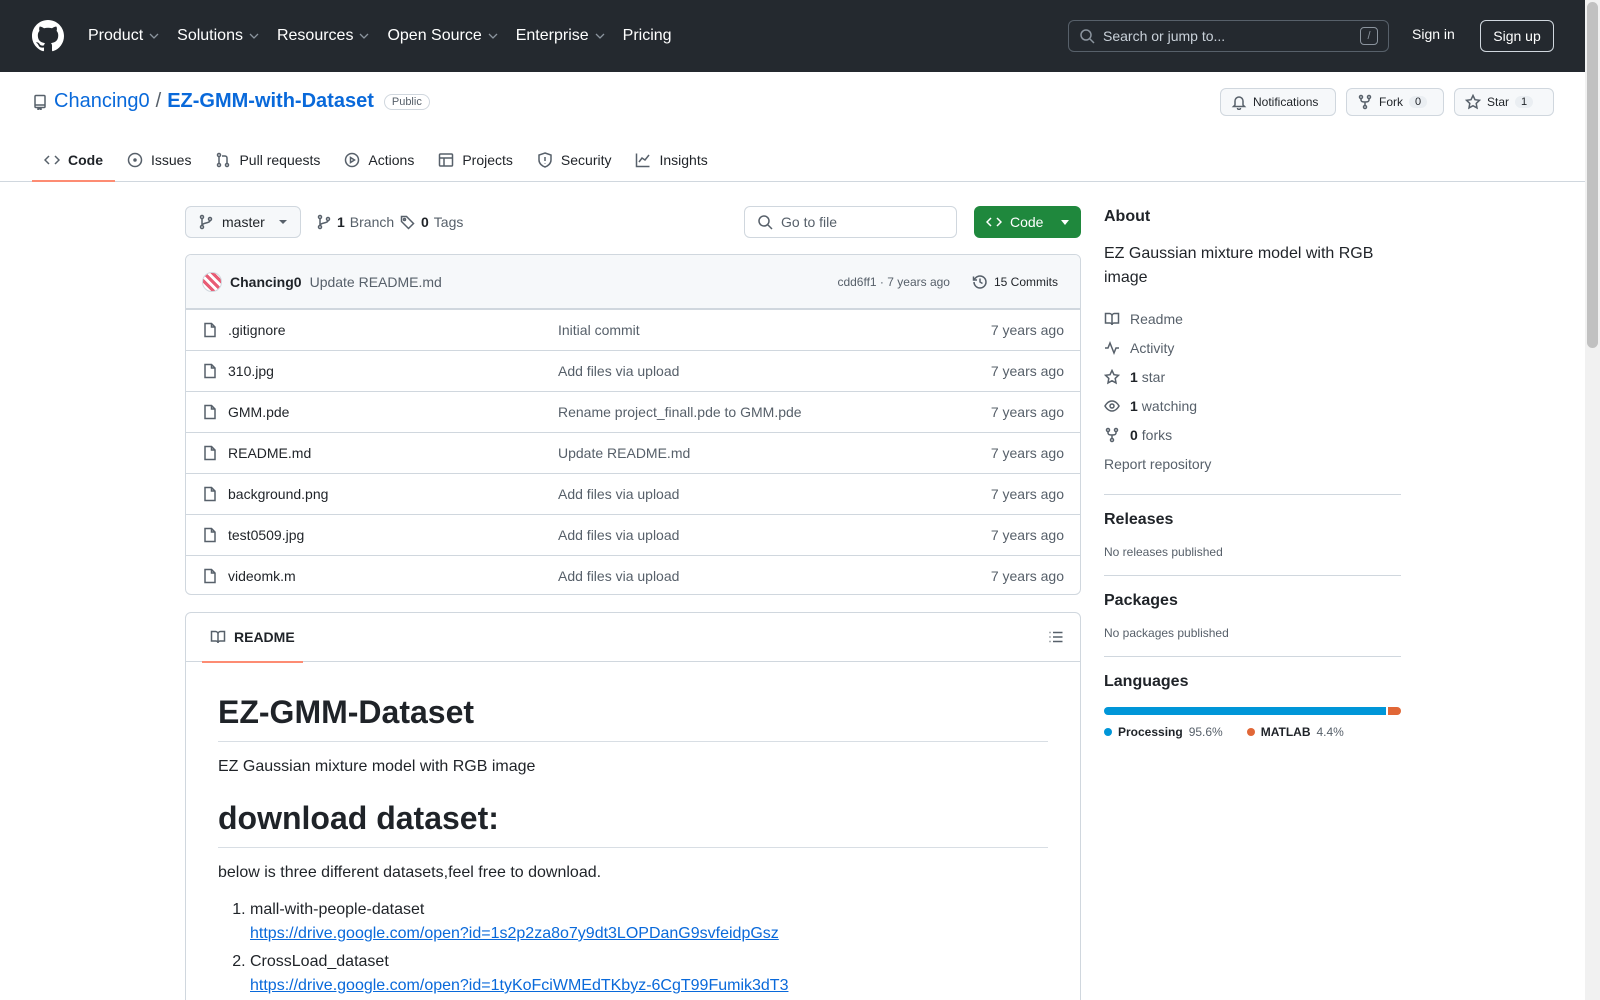 The height and width of the screenshot is (1000, 1600). I want to click on pulse-icon, so click(1112, 347).